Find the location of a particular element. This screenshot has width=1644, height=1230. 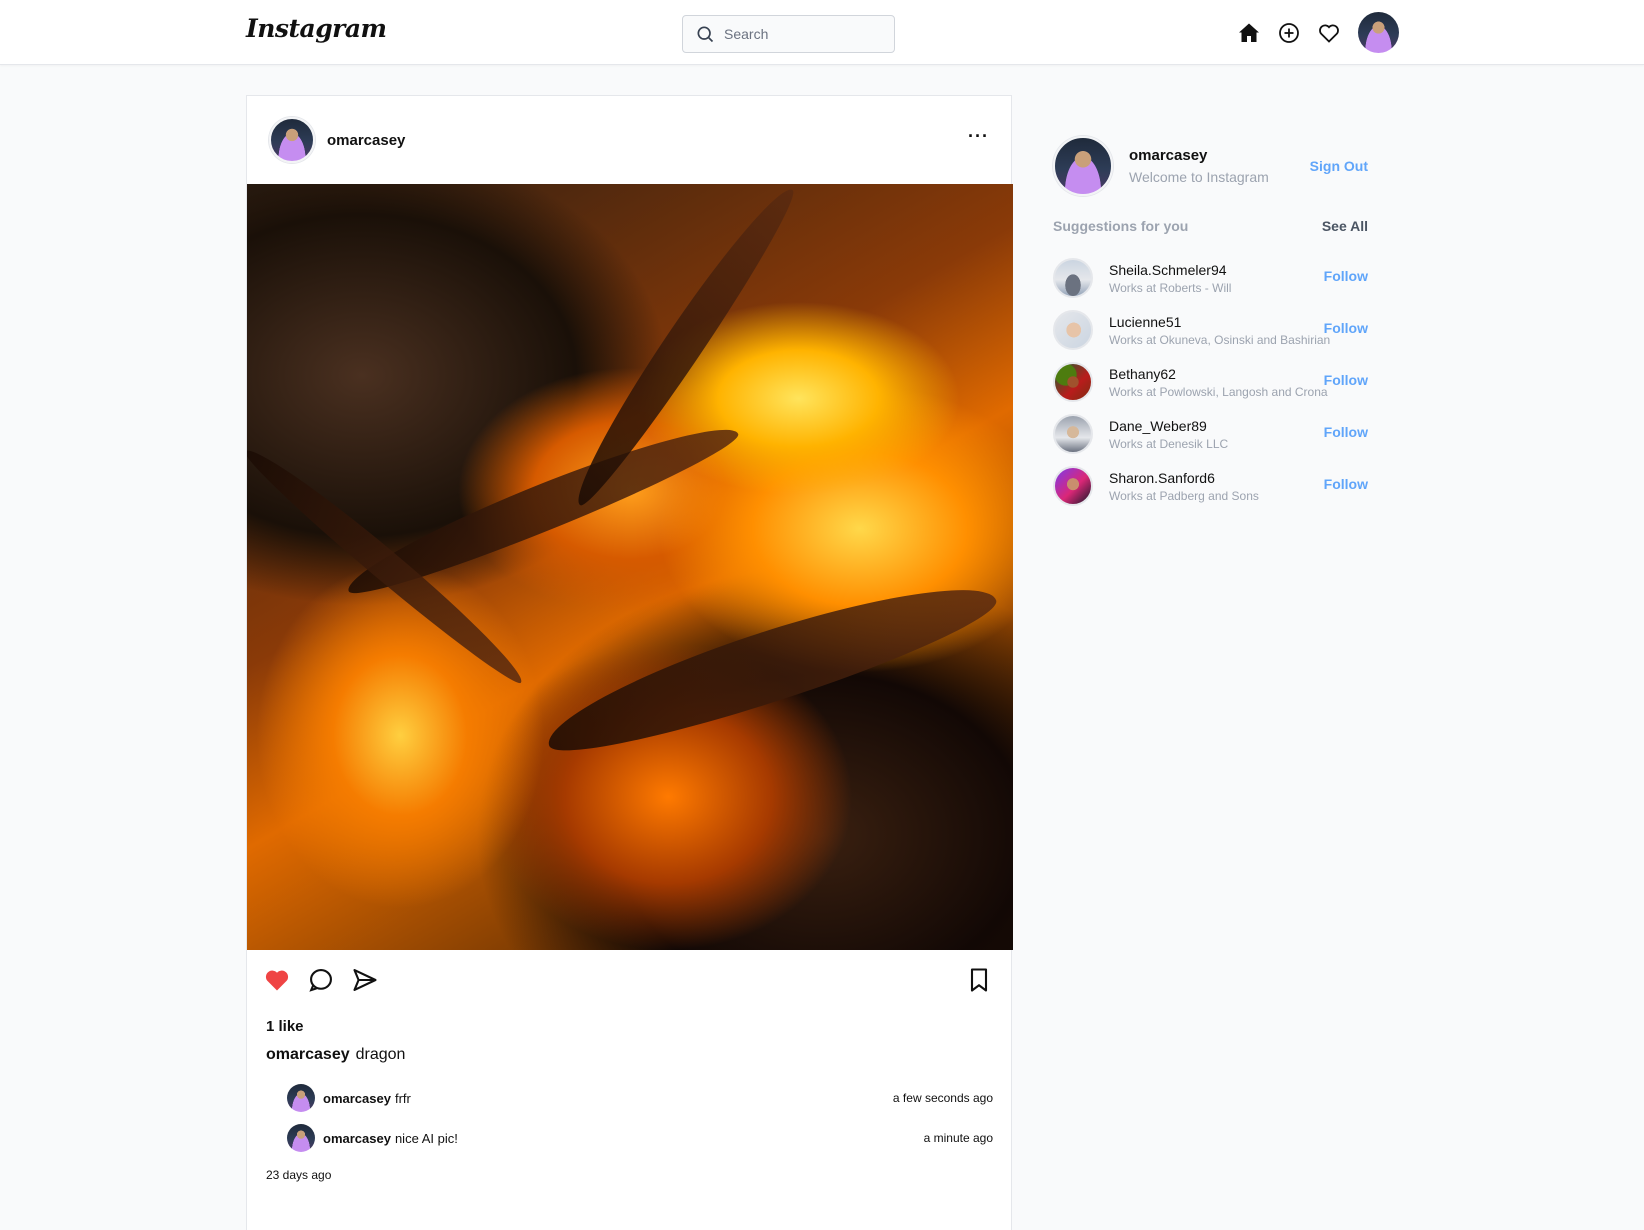

suggestions-header: Suggestions for you See All is located at coordinates (1210, 226).